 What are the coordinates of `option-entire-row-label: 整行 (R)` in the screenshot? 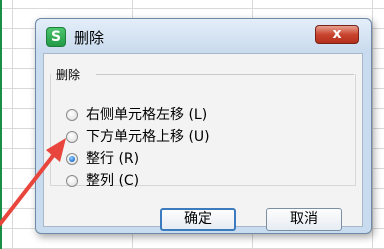 It's located at (113, 159).